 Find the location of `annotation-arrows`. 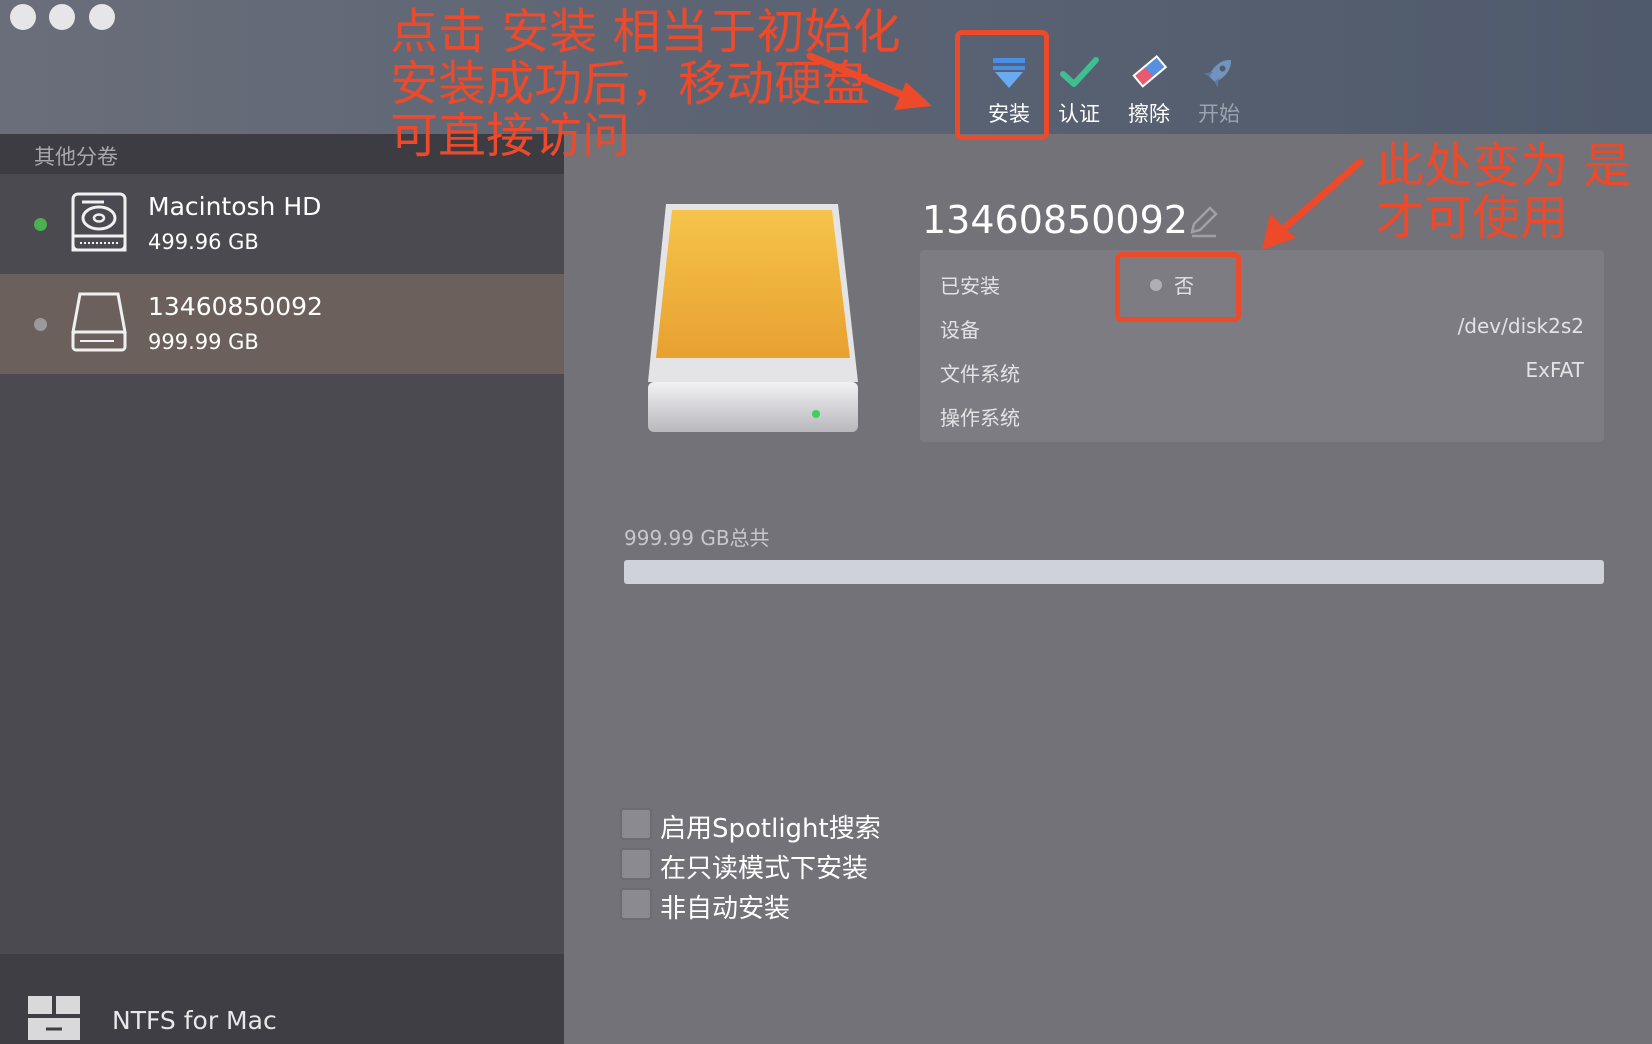

annotation-arrows is located at coordinates (1085, 151).